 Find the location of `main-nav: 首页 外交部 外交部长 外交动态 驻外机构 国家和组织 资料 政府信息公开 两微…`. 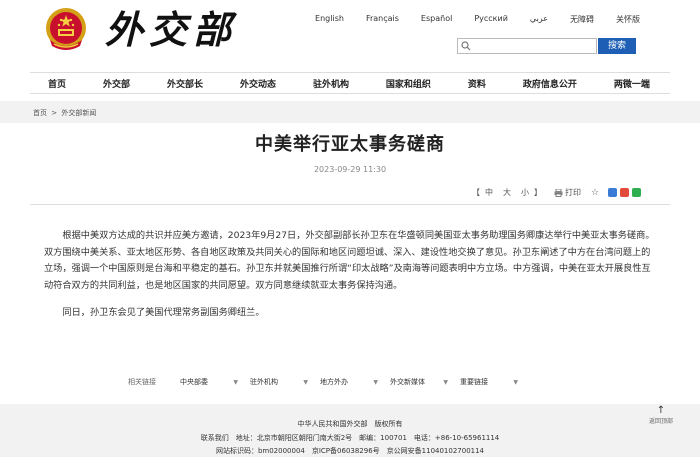

main-nav: 首页 外交部 外交部长 外交动态 驻外机构 国家和组织 资料 政府信息公开 两微… is located at coordinates (350, 83).